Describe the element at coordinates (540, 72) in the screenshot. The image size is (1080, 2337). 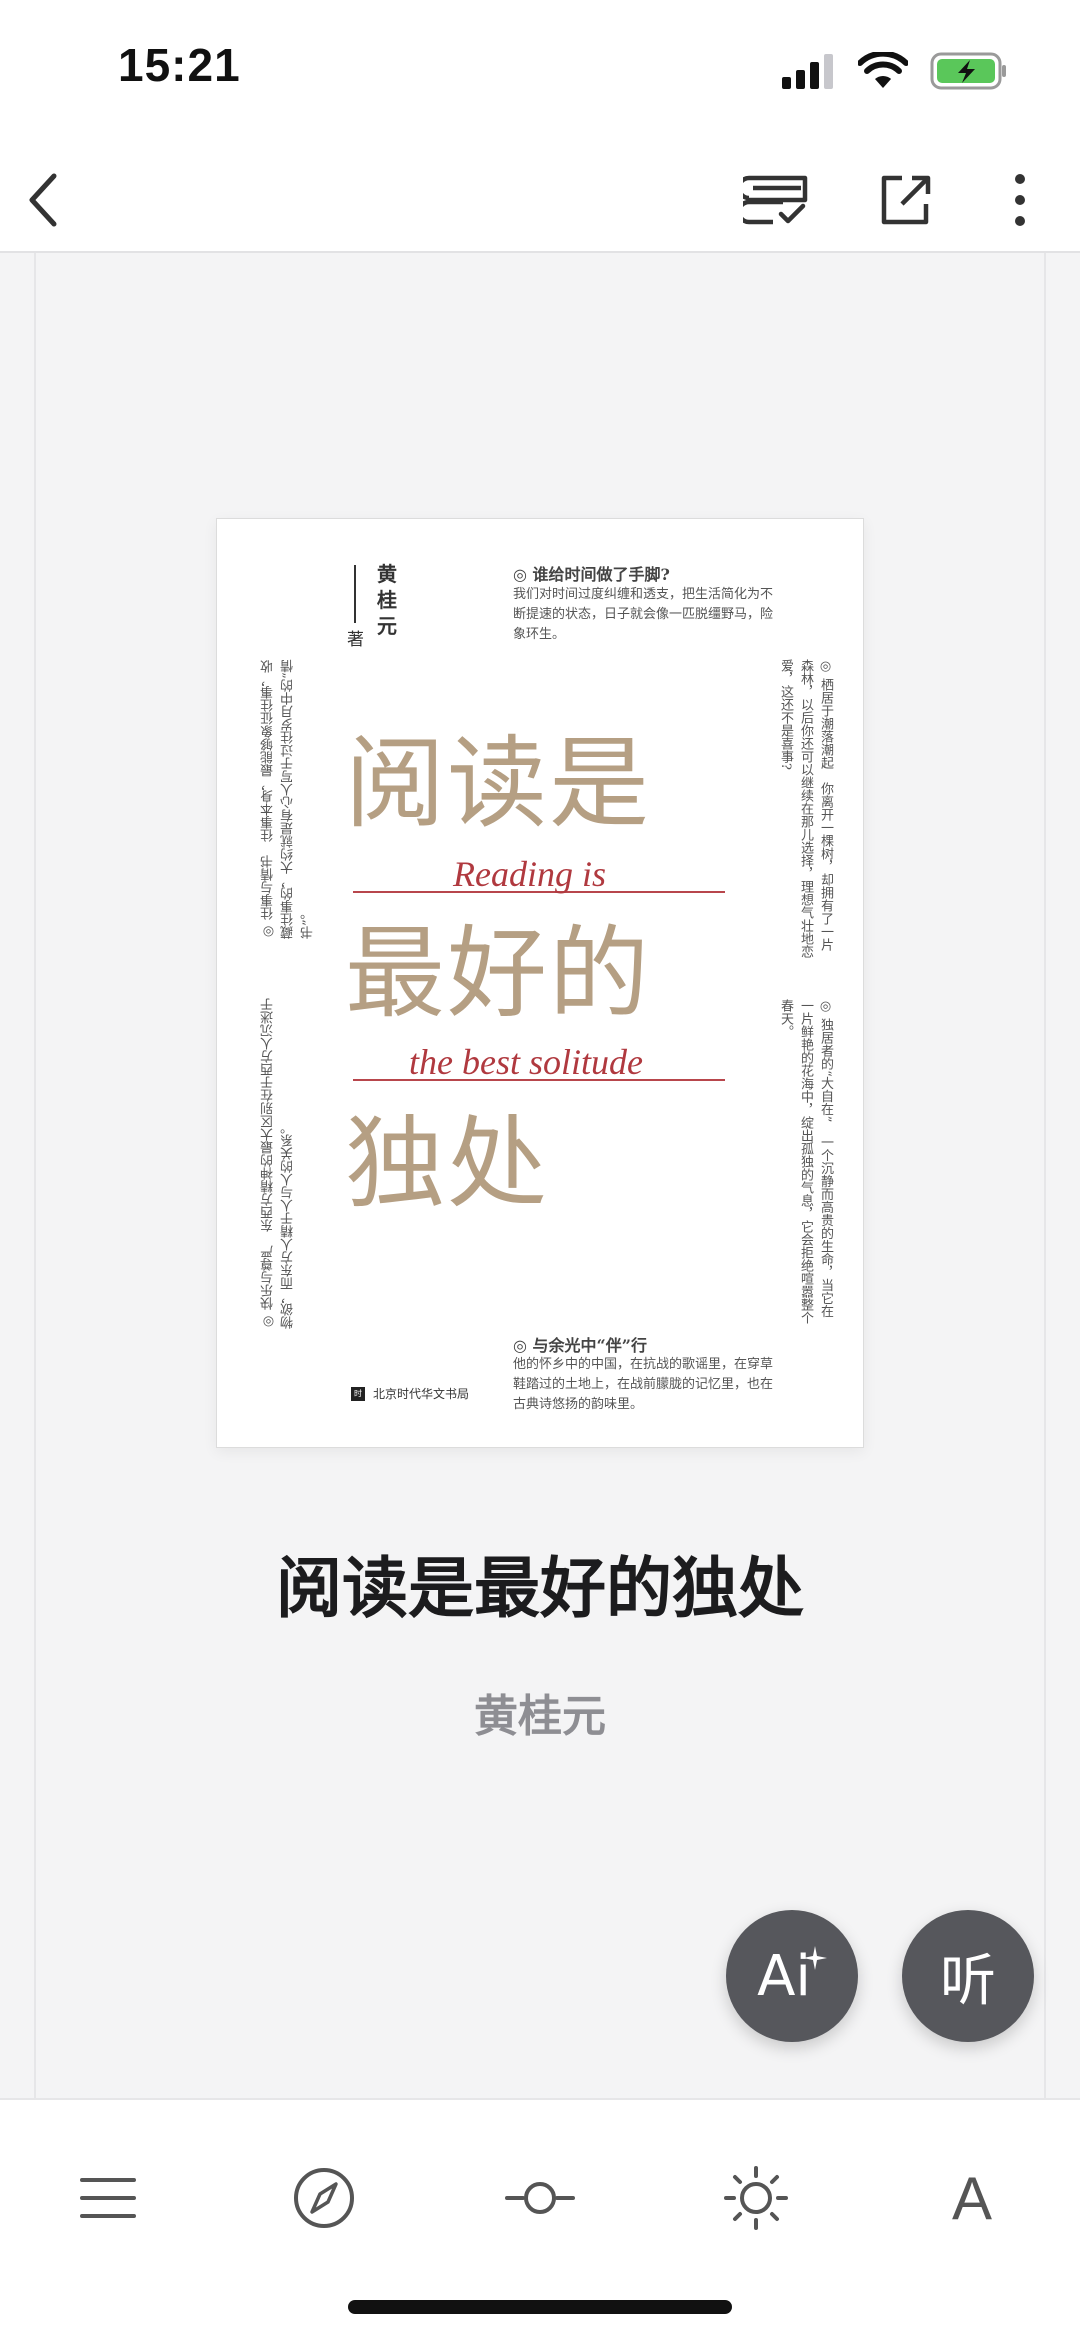
I see `status-bar: 15:21` at that location.